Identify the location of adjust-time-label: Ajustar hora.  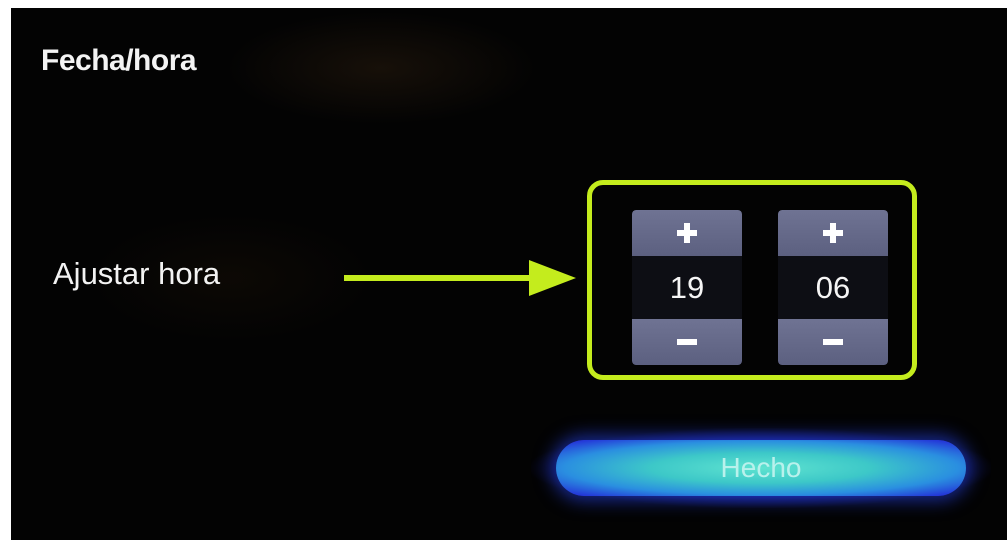
(137, 273).